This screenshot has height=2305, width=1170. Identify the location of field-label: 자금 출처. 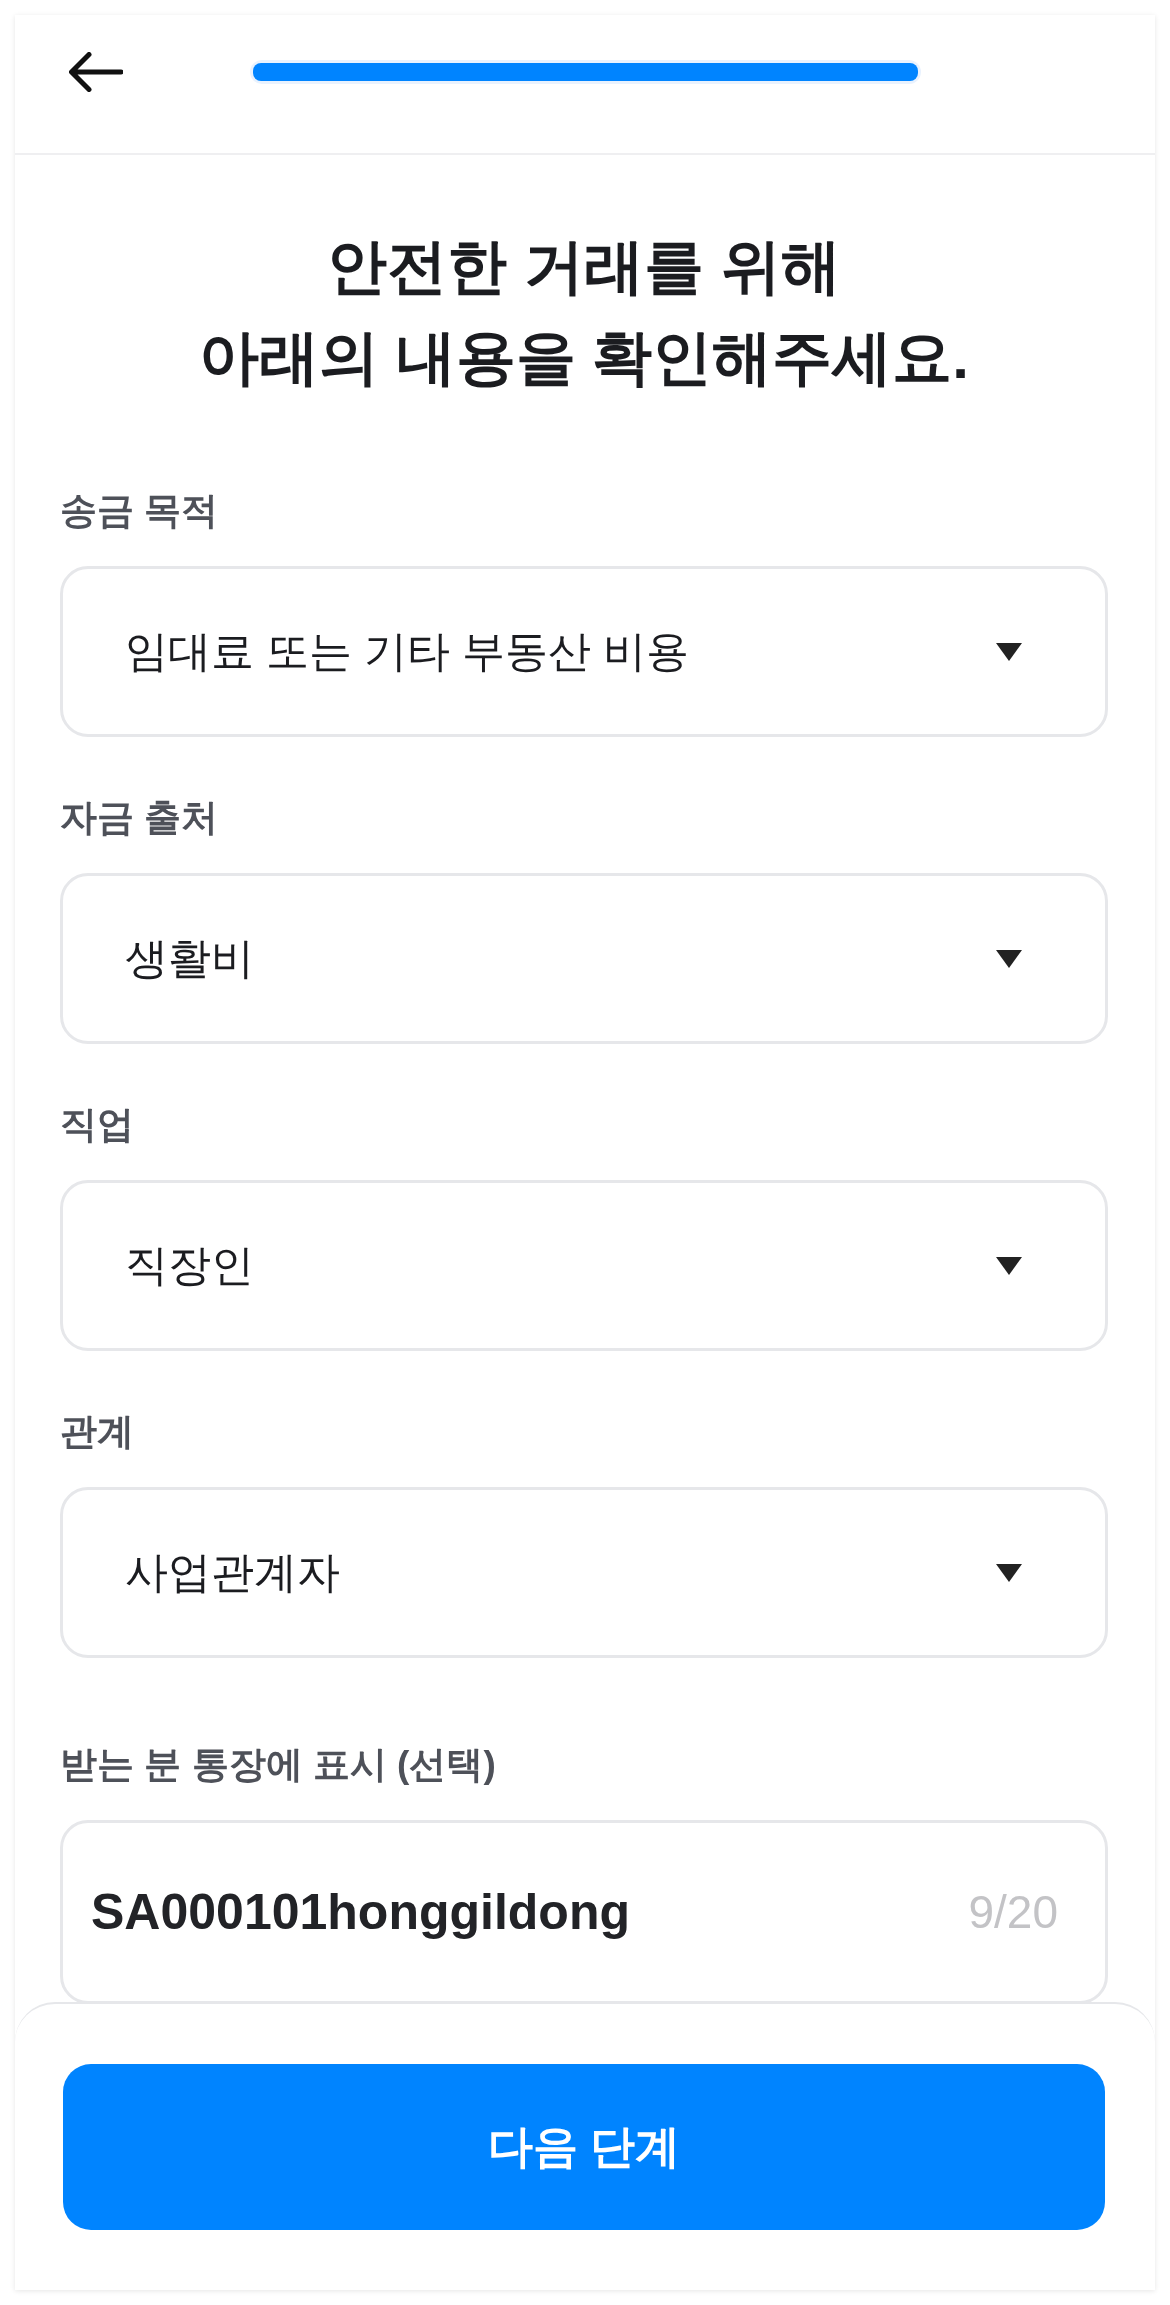
(140, 818).